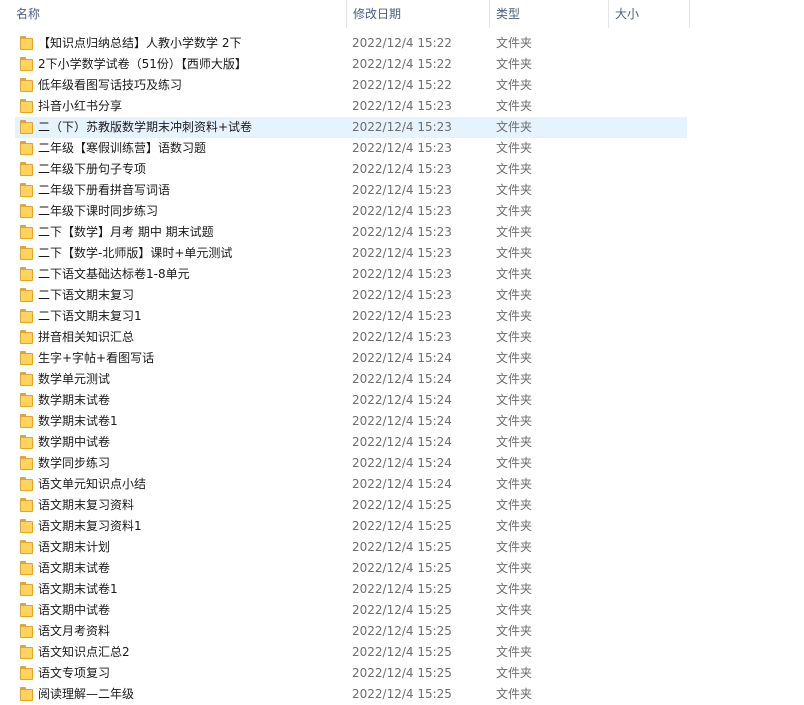  Describe the element at coordinates (86, 295) in the screenshot. I see `file-name: 二下语文期末复习` at that location.